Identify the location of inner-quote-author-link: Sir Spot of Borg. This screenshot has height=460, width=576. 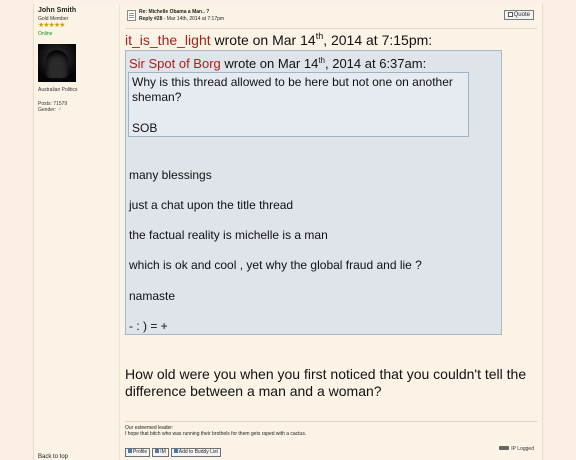
(175, 63).